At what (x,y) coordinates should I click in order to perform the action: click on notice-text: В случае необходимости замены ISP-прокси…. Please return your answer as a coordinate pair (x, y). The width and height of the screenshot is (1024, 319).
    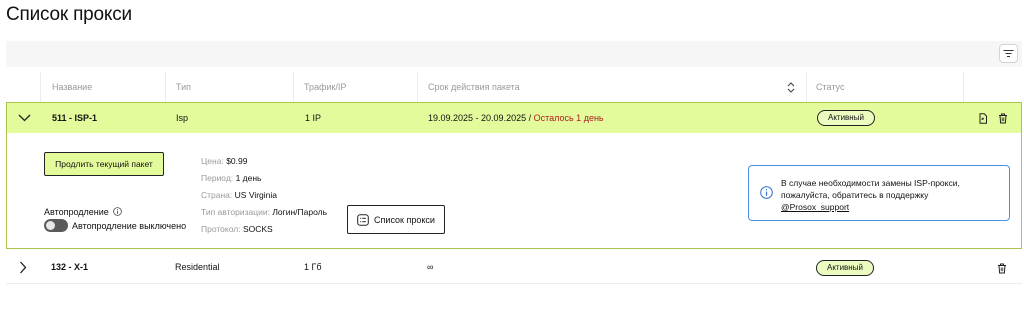
    Looking at the image, I should click on (870, 189).